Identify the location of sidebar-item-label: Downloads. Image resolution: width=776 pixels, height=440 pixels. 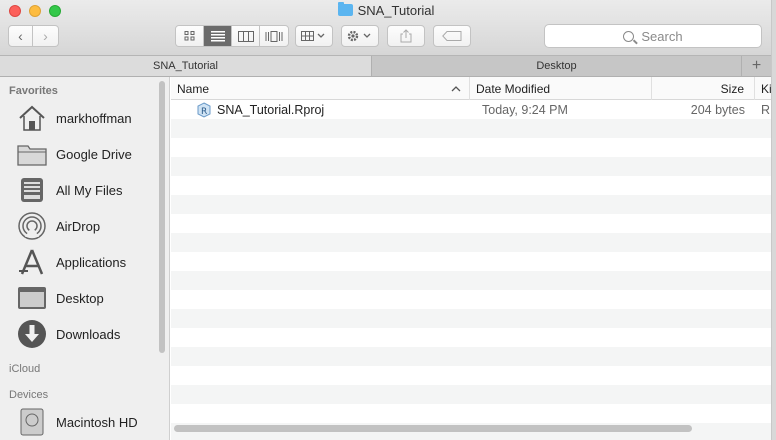
(88, 334).